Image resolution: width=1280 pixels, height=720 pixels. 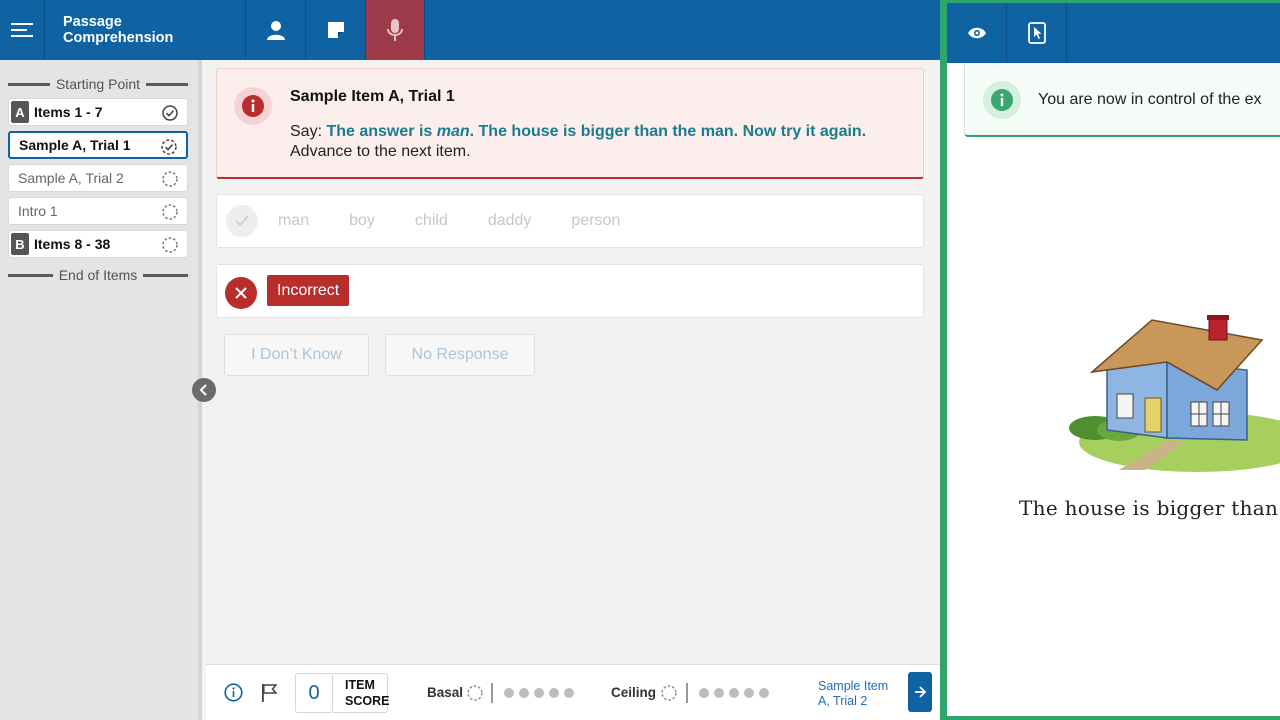 I want to click on check-icon, so click(x=242, y=221).